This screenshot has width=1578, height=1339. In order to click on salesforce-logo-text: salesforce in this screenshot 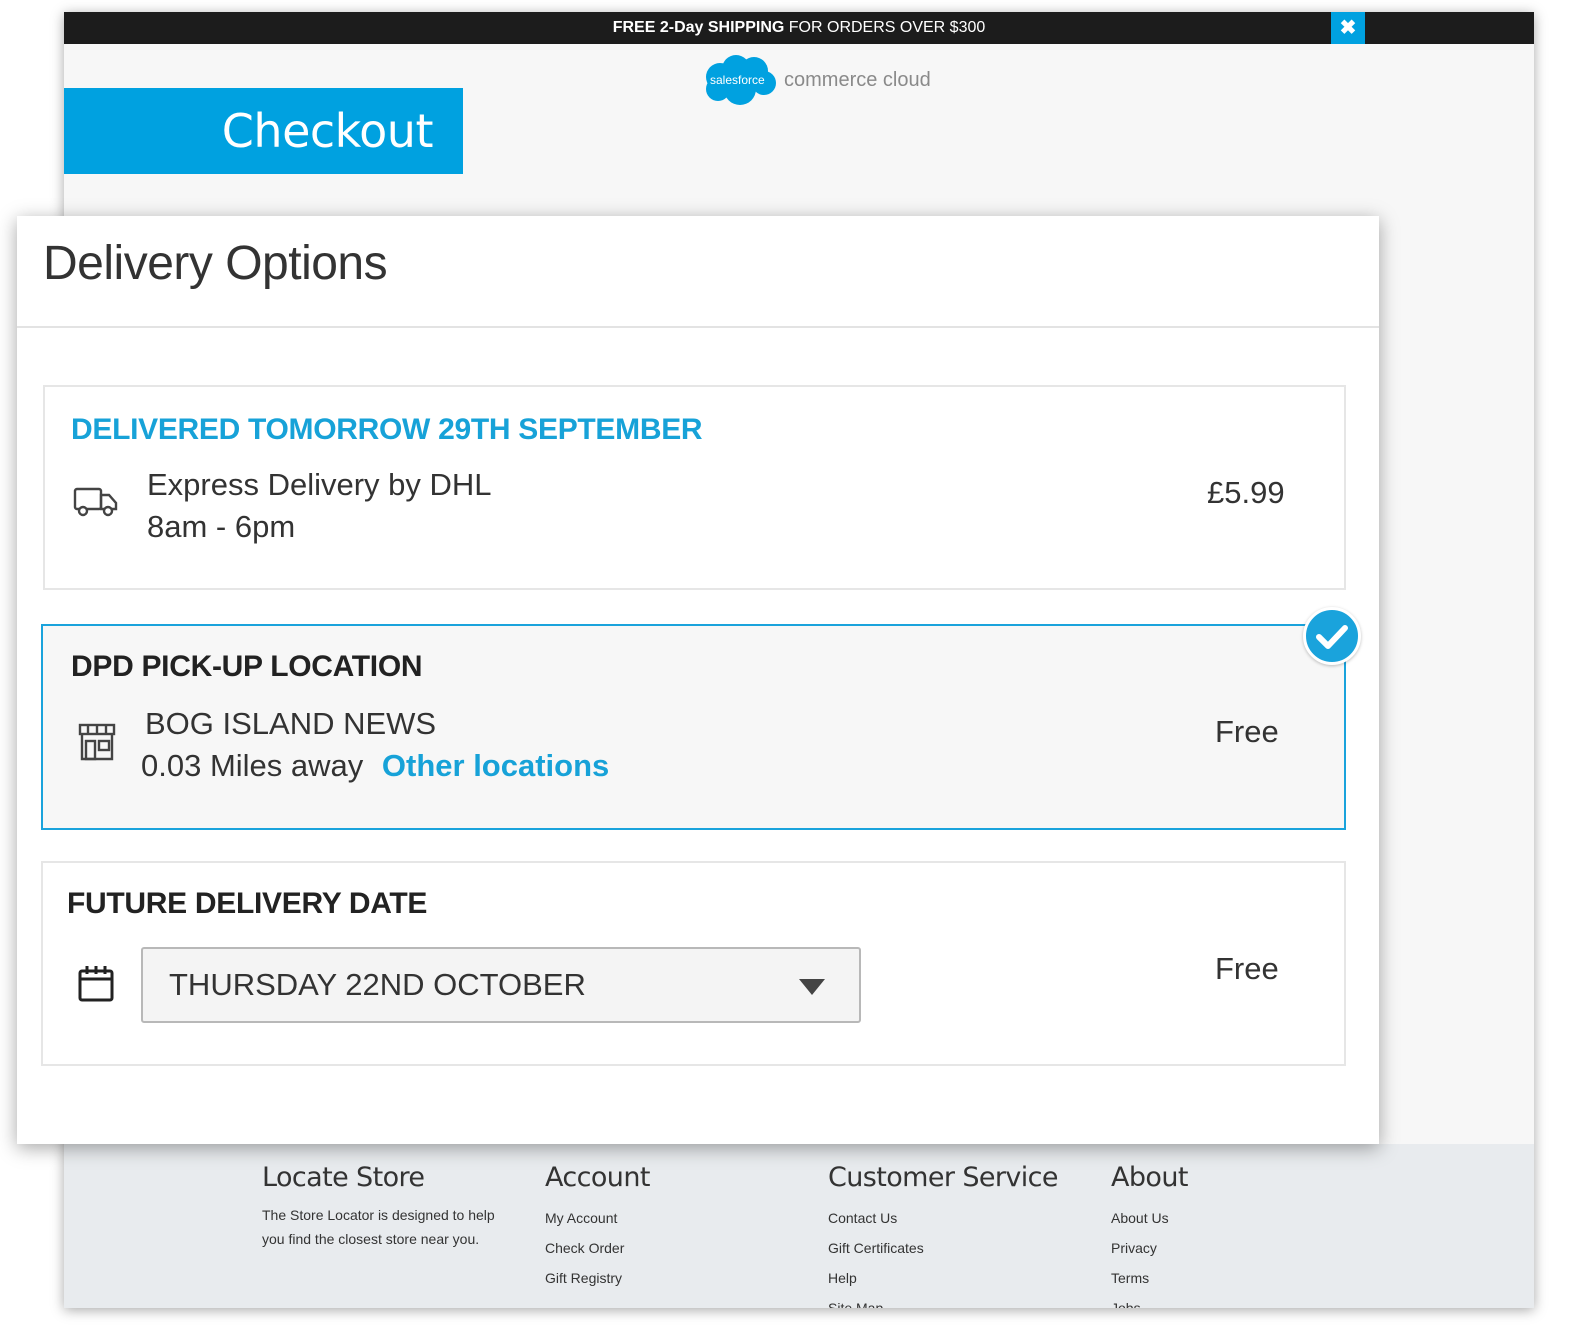, I will do `click(737, 80)`.